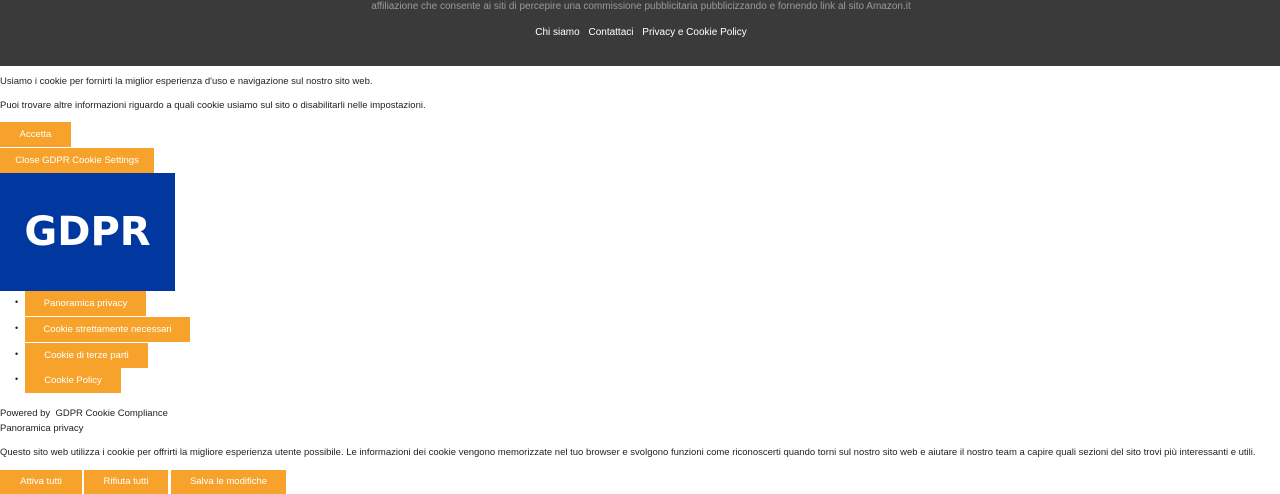  Describe the element at coordinates (87, 232) in the screenshot. I see `gdpr-logo: GDPR` at that location.